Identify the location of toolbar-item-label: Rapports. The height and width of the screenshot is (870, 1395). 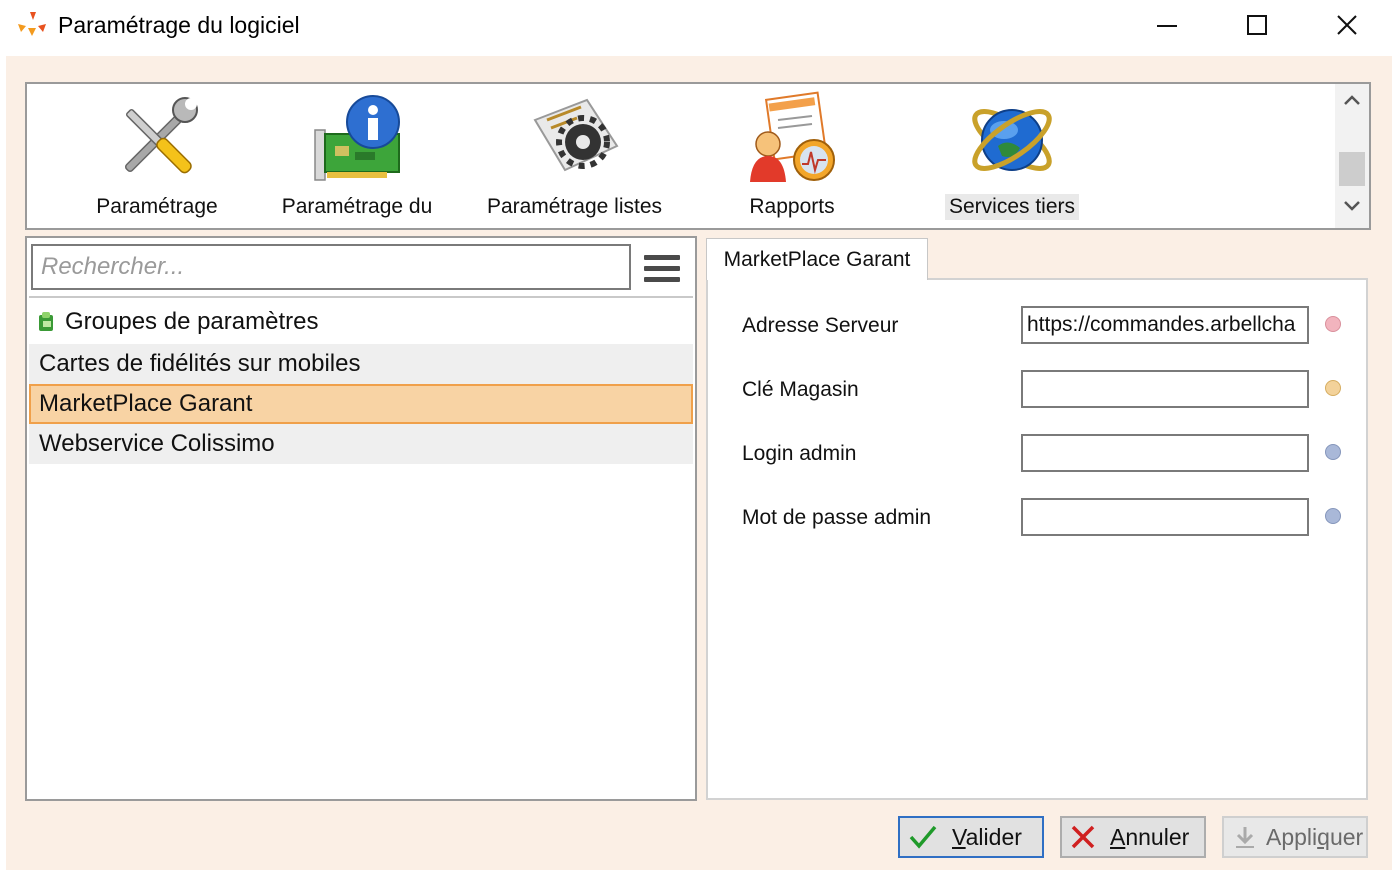
(792, 206).